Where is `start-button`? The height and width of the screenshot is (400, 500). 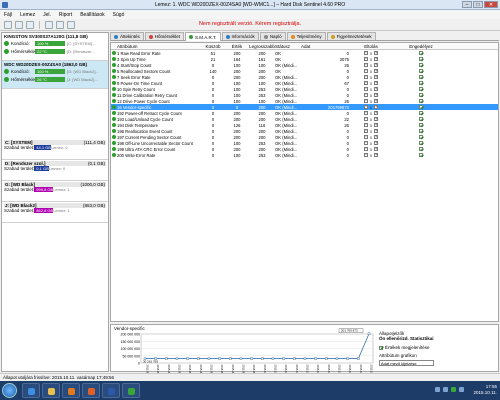 start-button is located at coordinates (9, 390).